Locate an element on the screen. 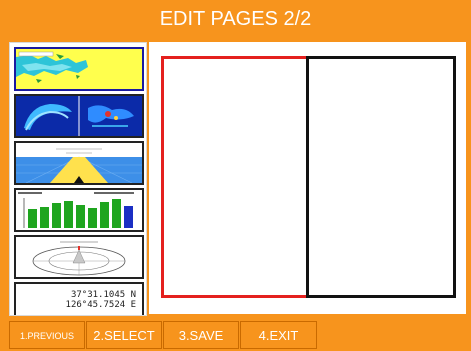 Image resolution: width=471 pixels, height=351 pixels. longitude-text: 126°45.7524 E is located at coordinates (100, 305).